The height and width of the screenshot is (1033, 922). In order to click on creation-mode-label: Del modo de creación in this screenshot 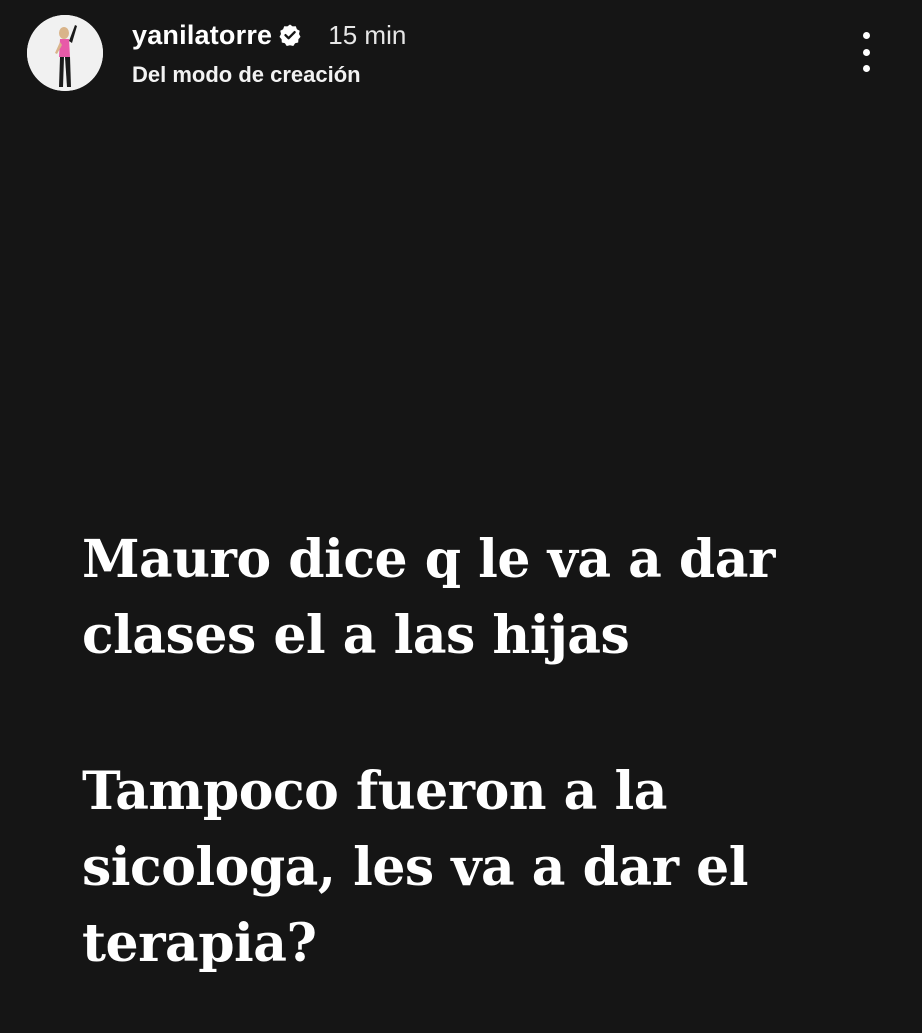, I will do `click(246, 75)`.